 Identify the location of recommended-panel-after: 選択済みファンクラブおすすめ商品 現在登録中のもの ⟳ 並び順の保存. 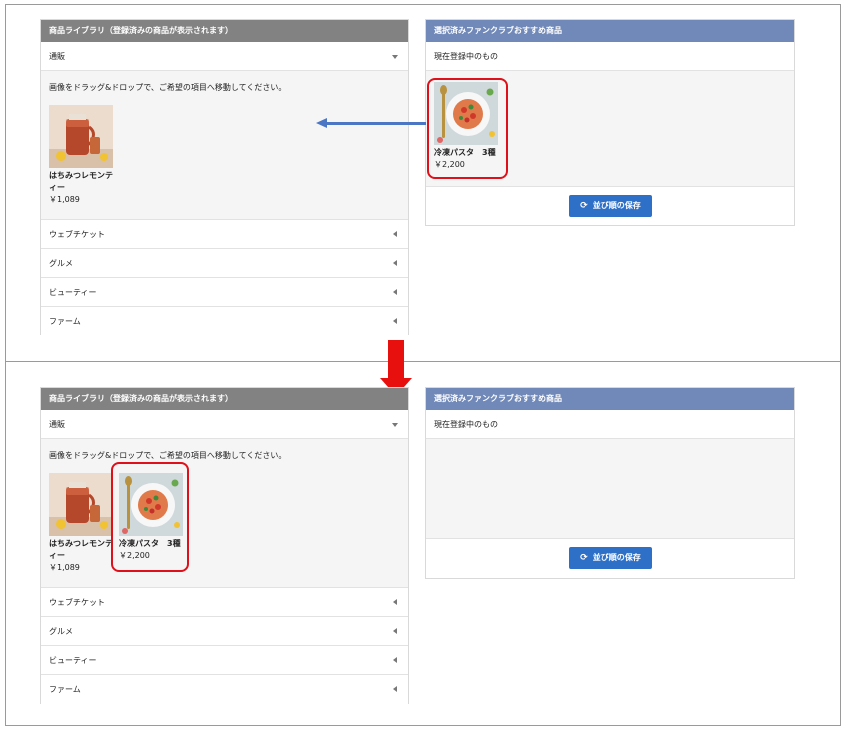
(610, 483).